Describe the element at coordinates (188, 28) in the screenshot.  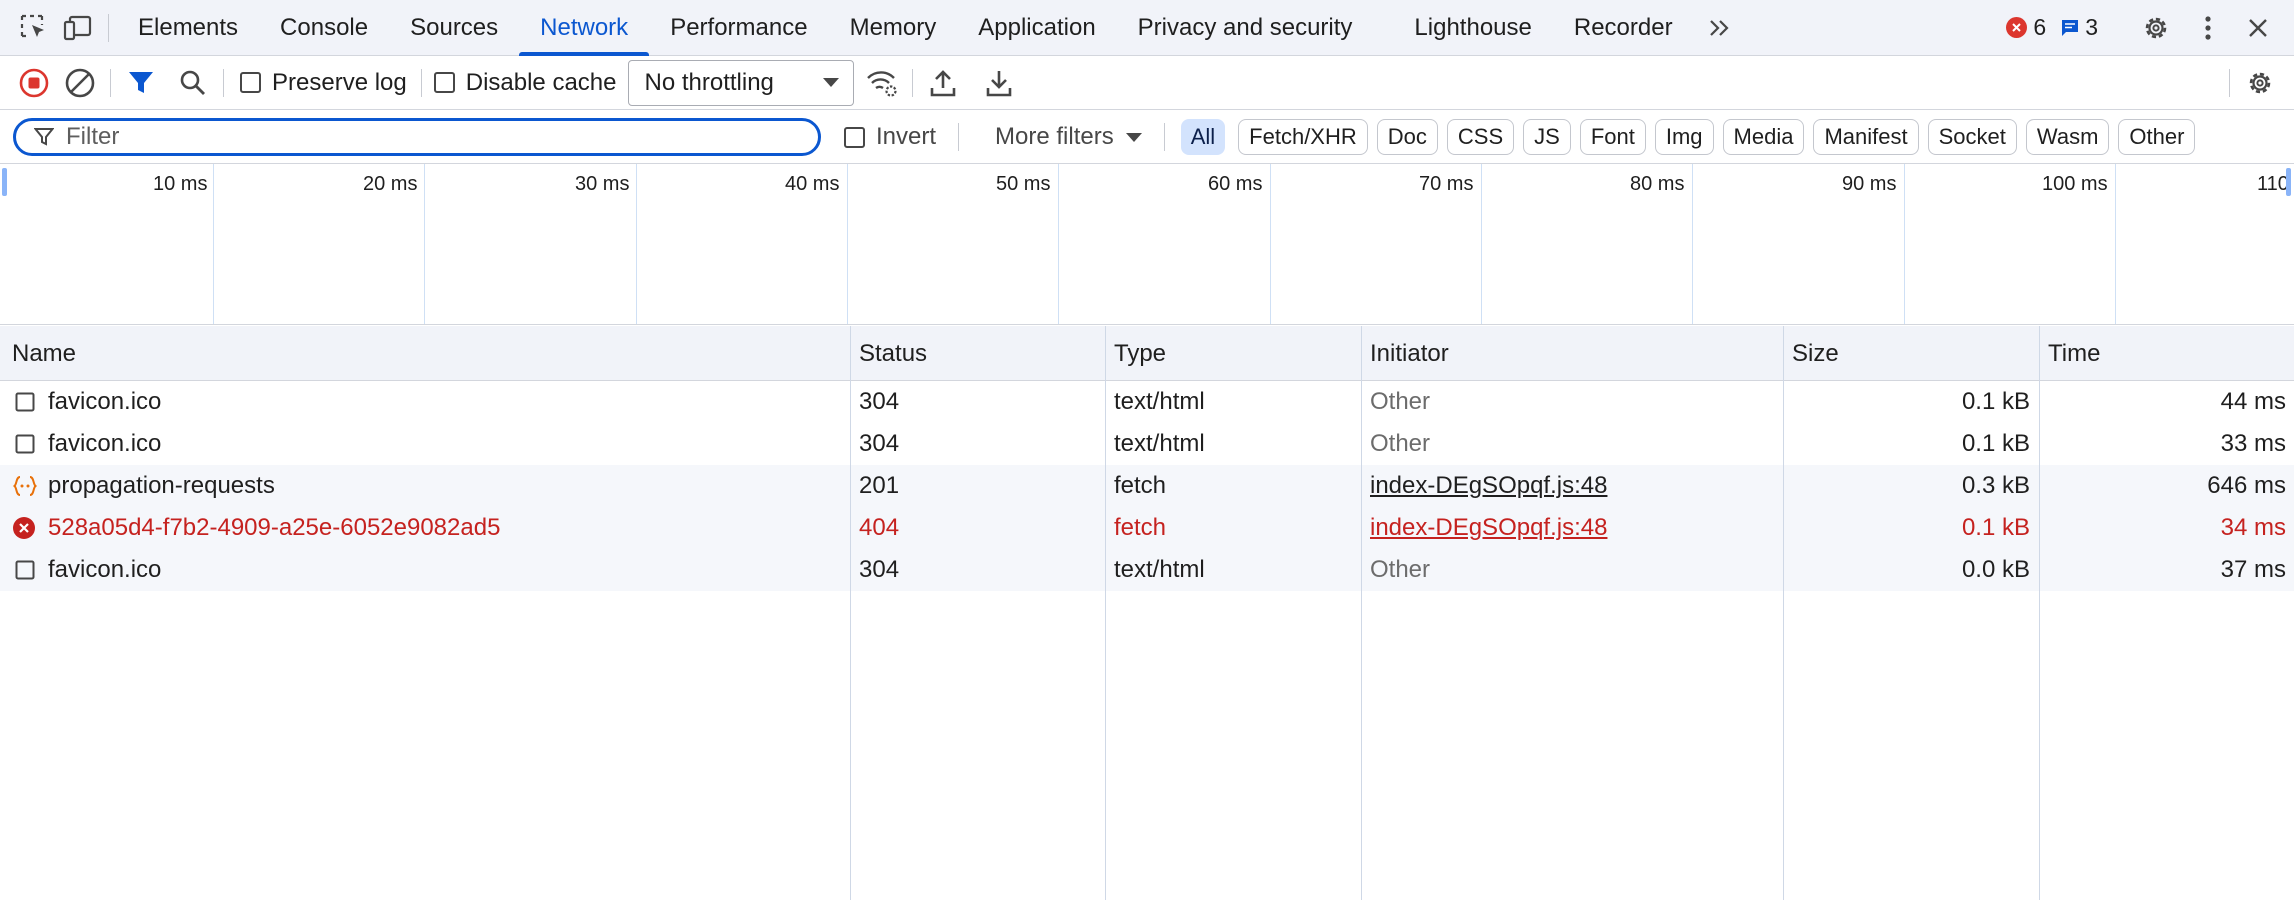
I see `tab-elements: Elements` at that location.